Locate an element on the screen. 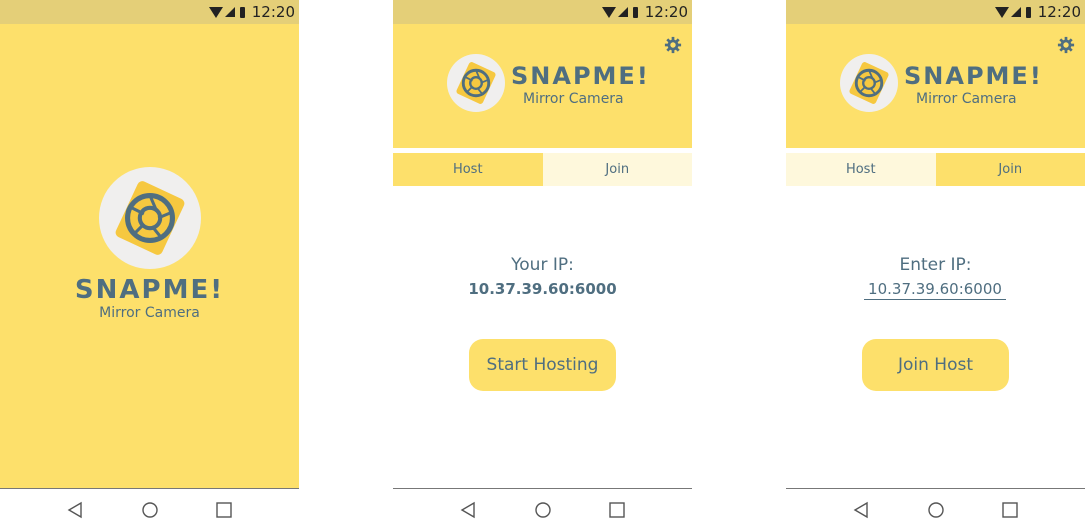  ip-input is located at coordinates (935, 289).